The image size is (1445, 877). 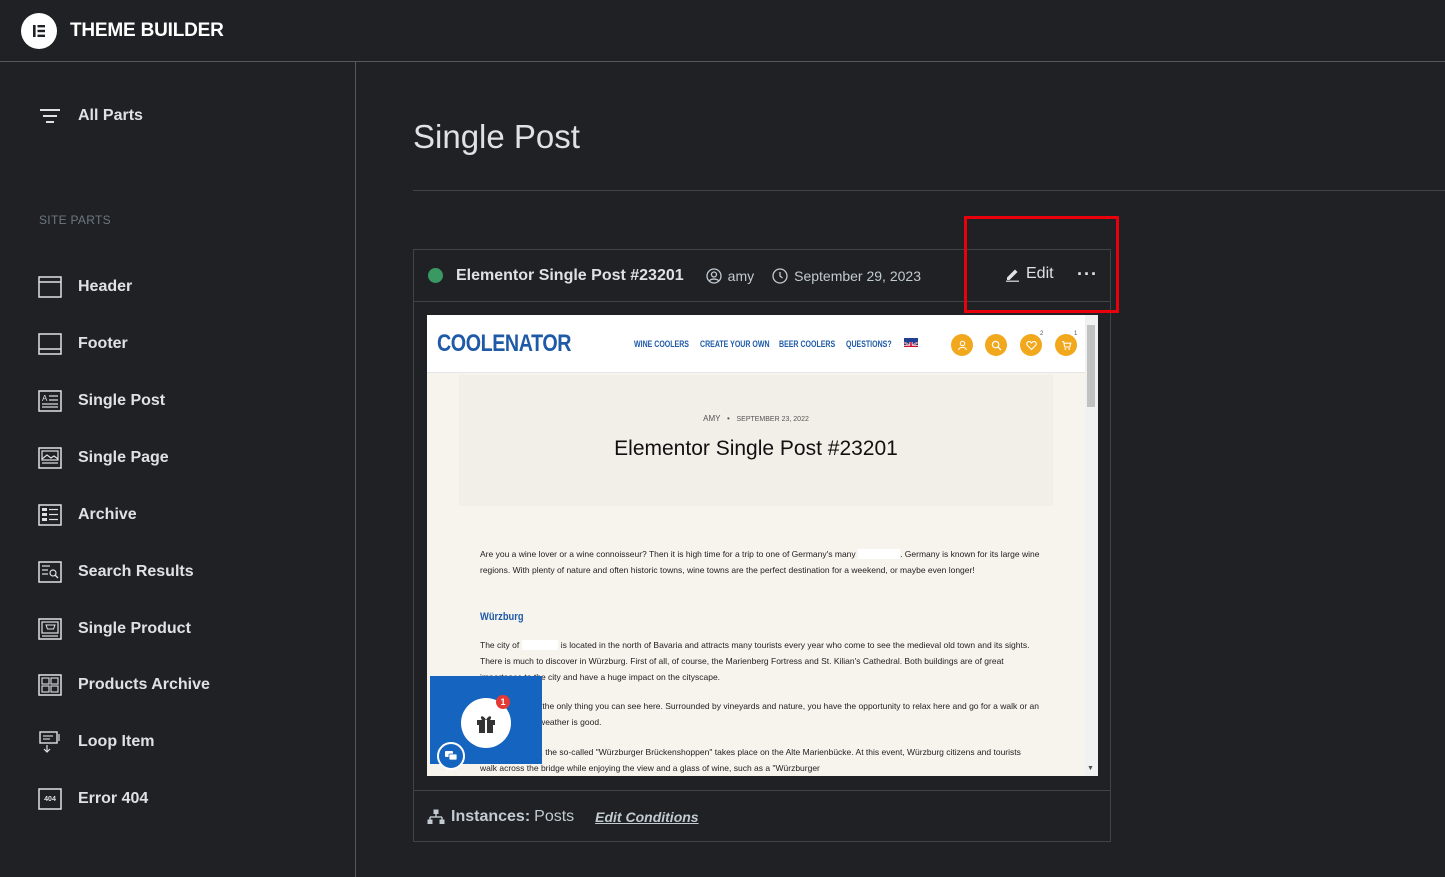 I want to click on error-404-icon: 404, so click(x=50, y=799).